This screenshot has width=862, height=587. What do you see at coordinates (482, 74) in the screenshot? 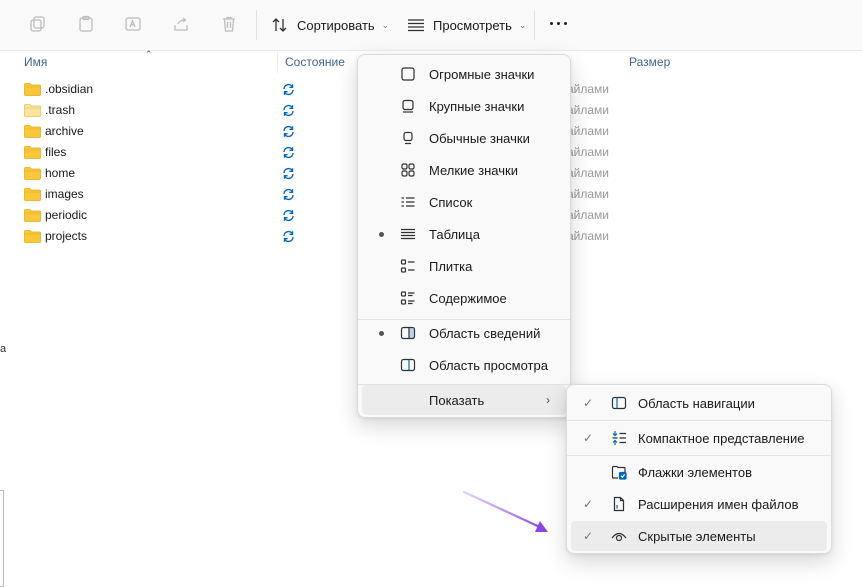
I see `menu-item-label: Огромные значки` at bounding box center [482, 74].